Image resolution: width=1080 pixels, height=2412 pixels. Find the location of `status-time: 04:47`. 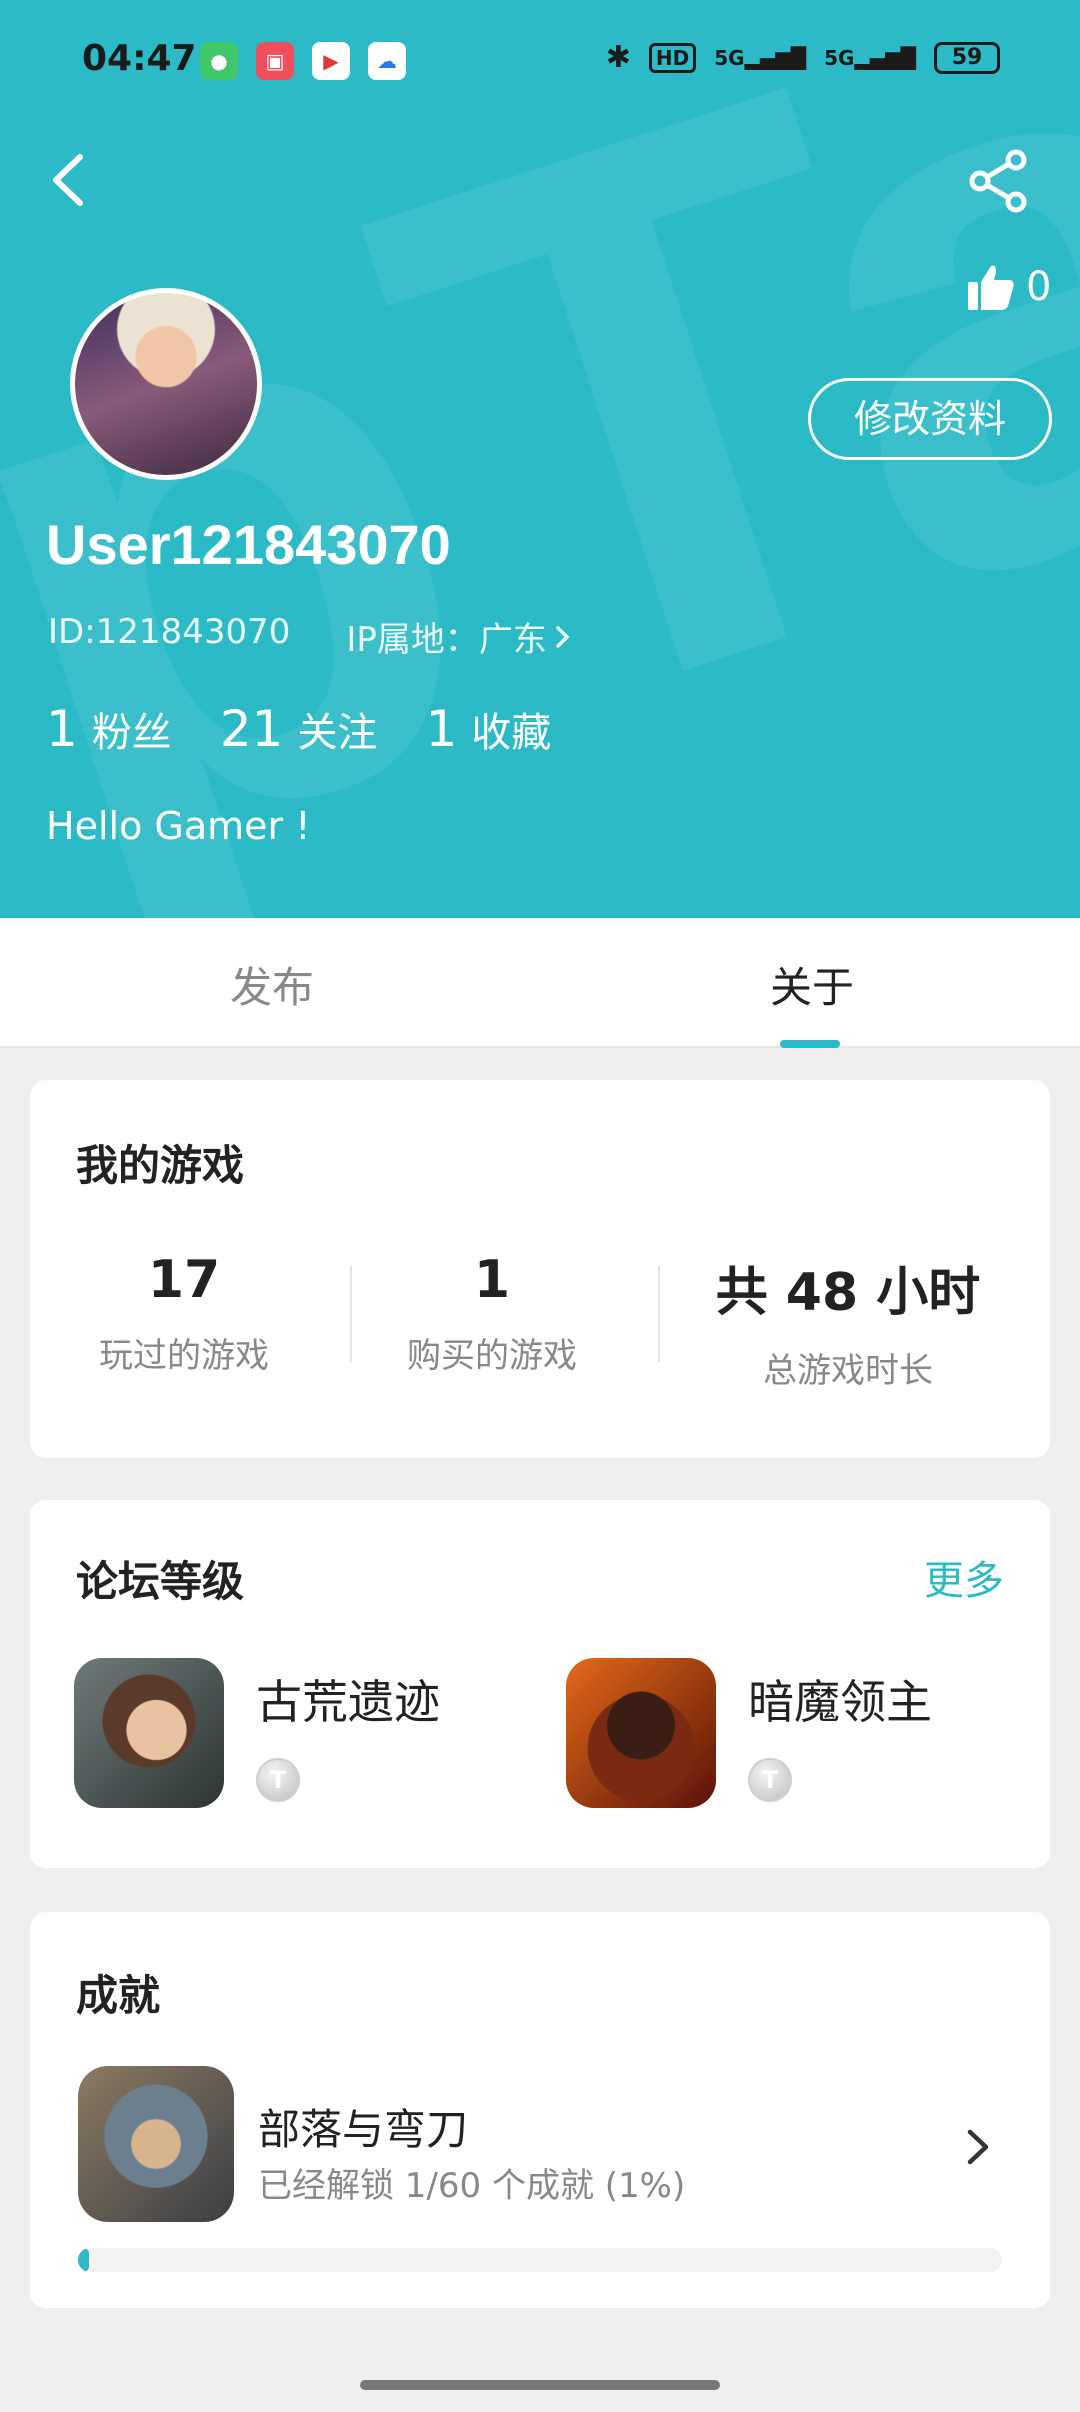

status-time: 04:47 is located at coordinates (139, 58).